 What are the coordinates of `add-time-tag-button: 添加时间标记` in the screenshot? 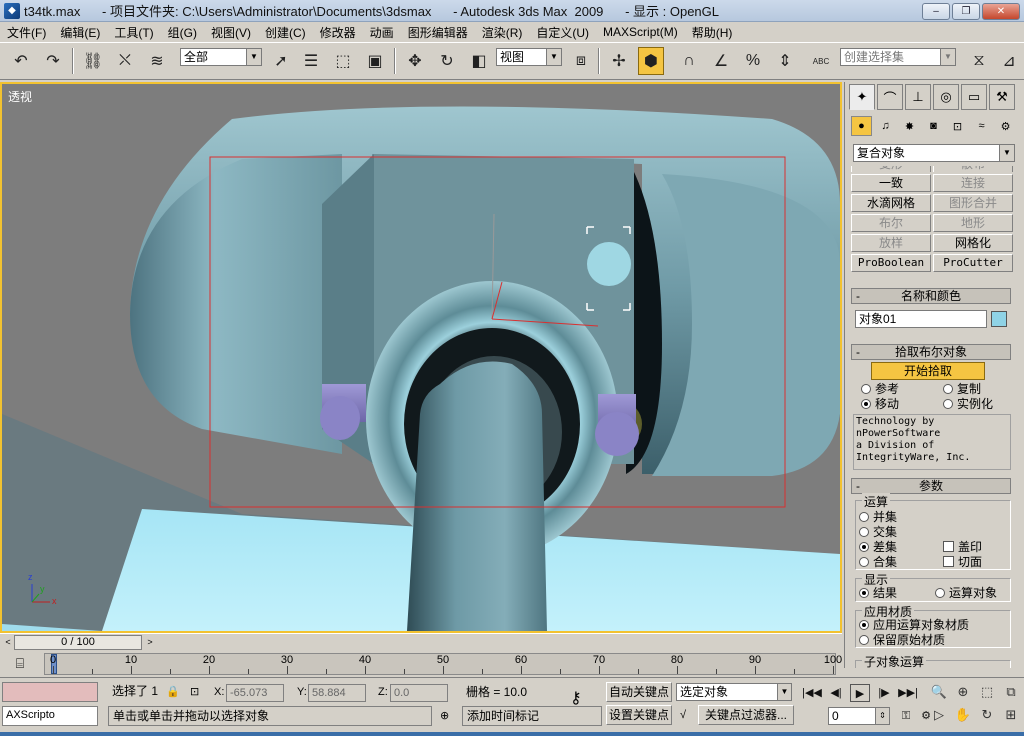 It's located at (532, 716).